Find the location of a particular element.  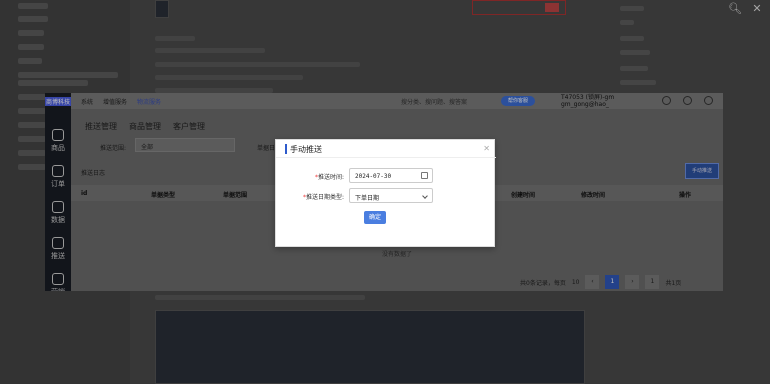

date-type-select: 下单日期 is located at coordinates (391, 195).